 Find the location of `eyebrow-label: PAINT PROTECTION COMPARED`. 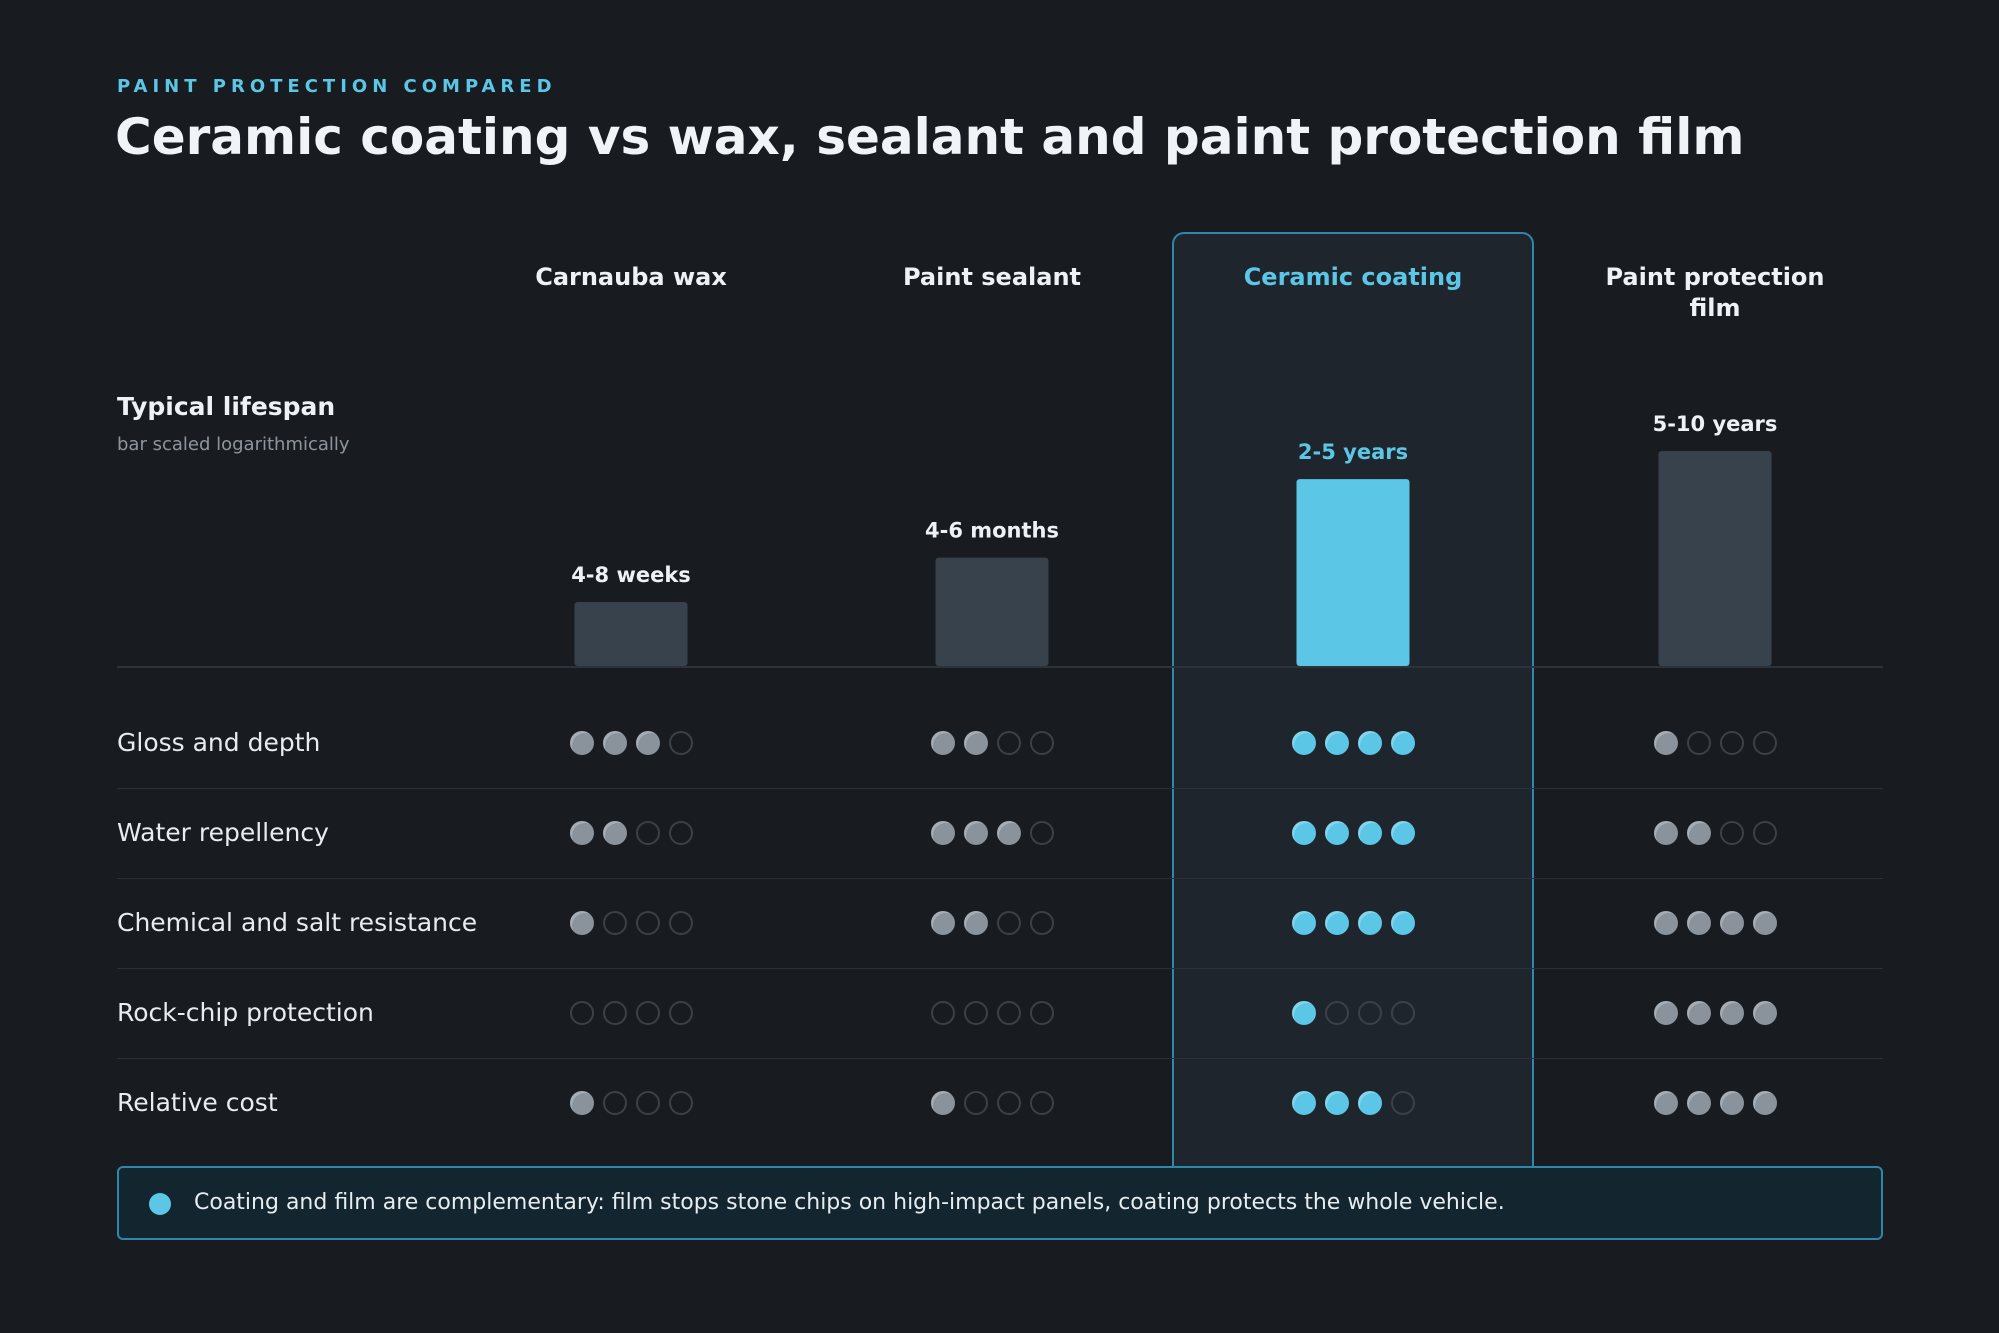

eyebrow-label: PAINT PROTECTION COMPARED is located at coordinates (337, 86).